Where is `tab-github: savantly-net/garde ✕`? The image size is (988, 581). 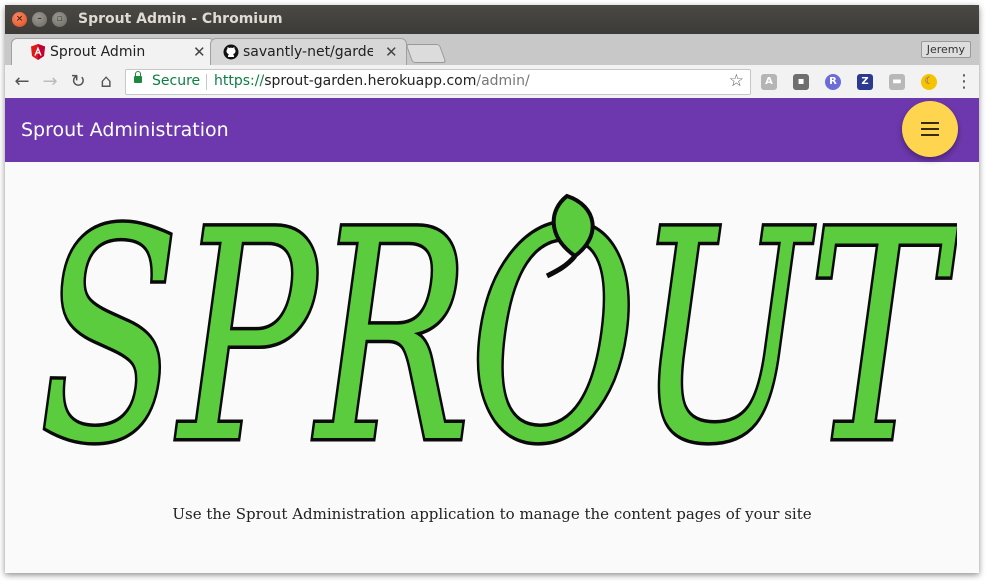
tab-github: savantly-net/garde ✕ is located at coordinates (308, 52).